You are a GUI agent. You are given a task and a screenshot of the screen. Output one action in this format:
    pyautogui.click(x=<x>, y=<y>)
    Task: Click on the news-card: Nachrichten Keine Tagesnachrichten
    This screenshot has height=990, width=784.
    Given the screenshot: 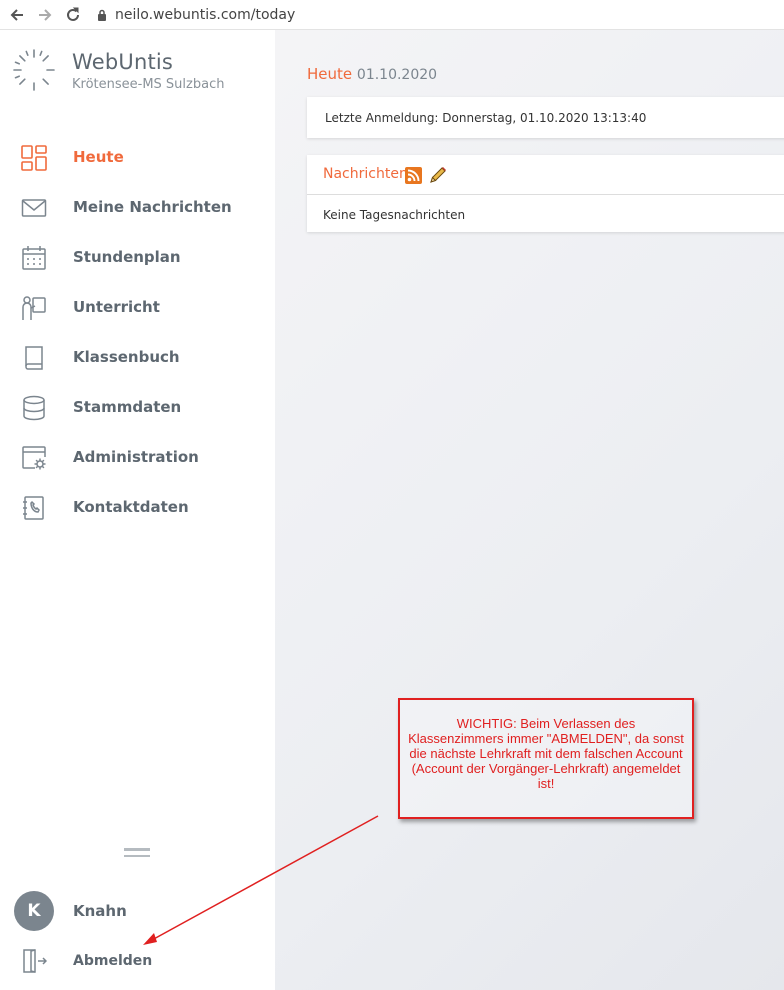 What is the action you would take?
    pyautogui.click(x=545, y=193)
    